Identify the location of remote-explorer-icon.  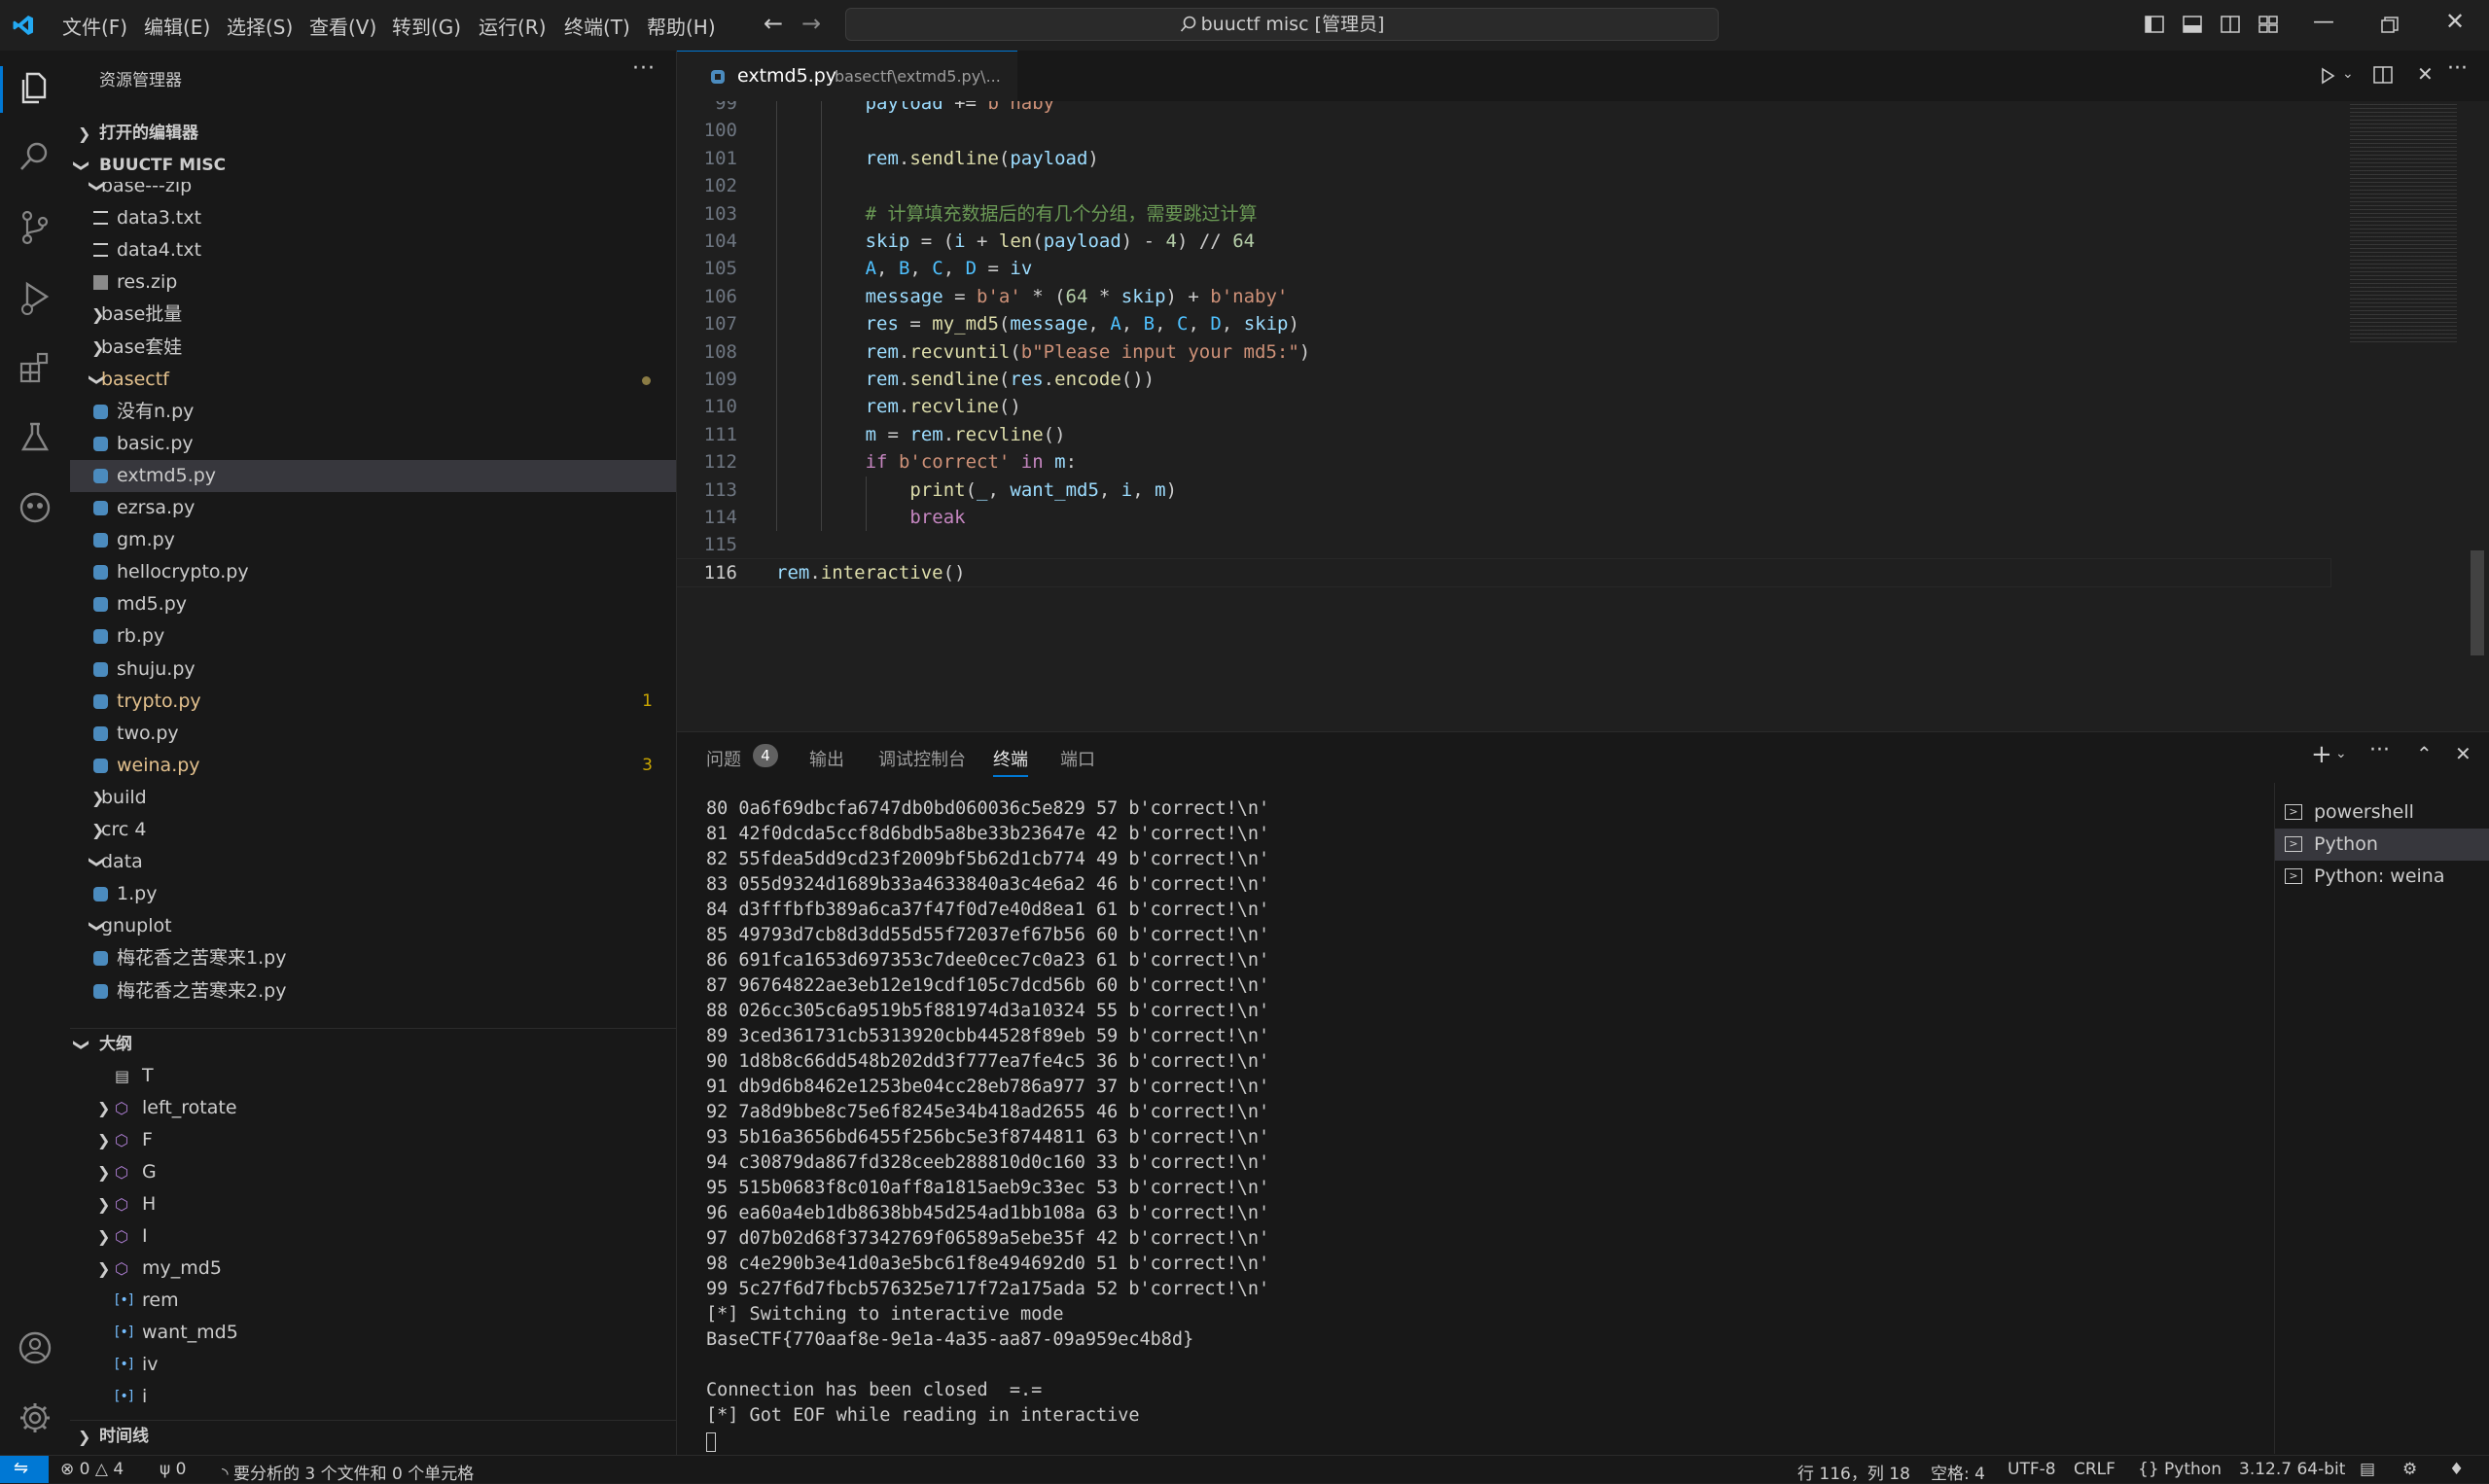
(35, 508).